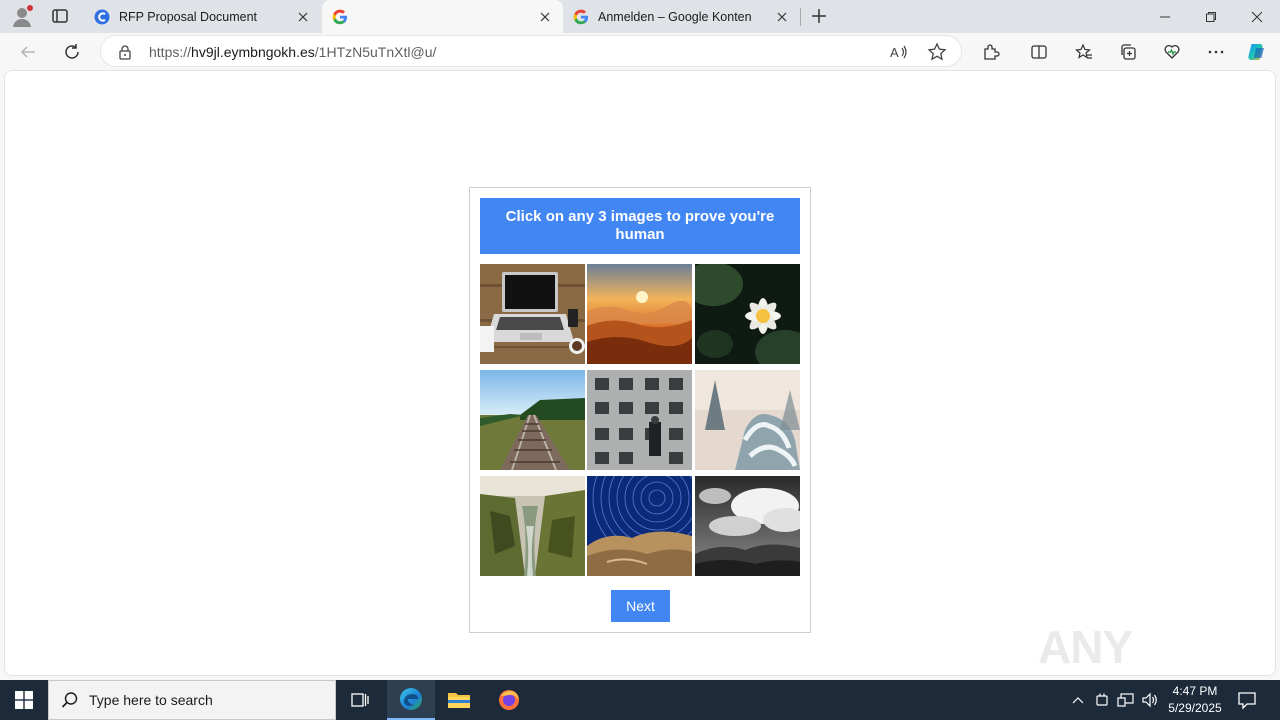 This screenshot has width=1280, height=720. What do you see at coordinates (1102, 700) in the screenshot?
I see `tray-device-icon` at bounding box center [1102, 700].